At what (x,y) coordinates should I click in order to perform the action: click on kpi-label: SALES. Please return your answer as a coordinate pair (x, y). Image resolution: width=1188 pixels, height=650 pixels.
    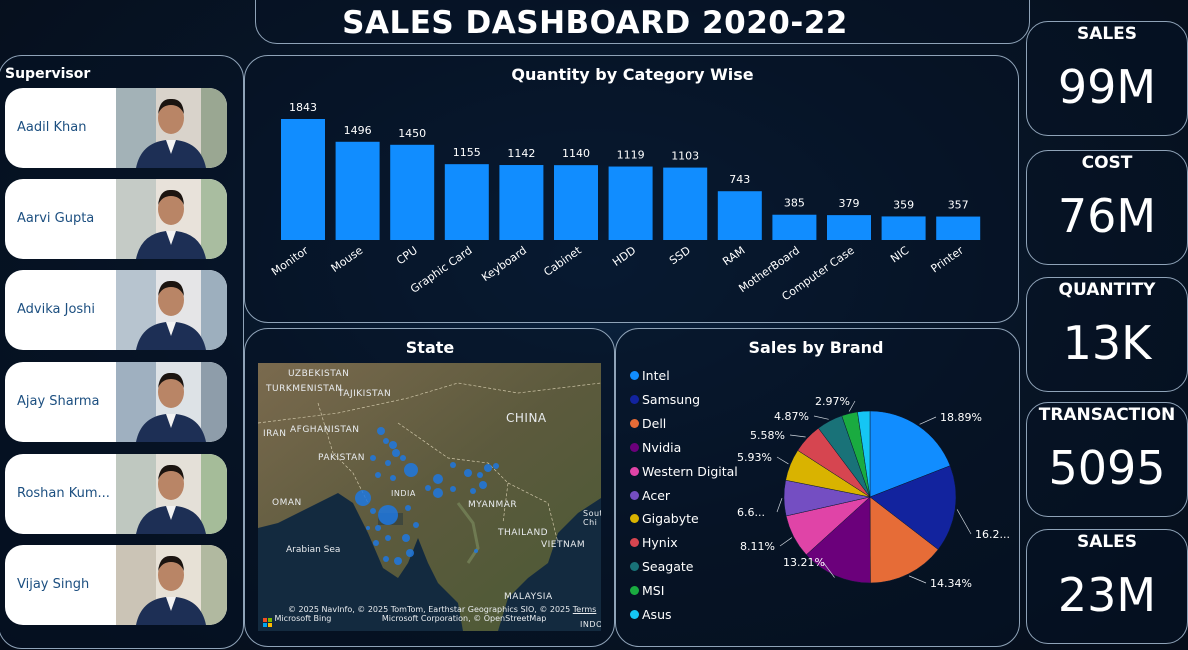
    Looking at the image, I should click on (1107, 34).